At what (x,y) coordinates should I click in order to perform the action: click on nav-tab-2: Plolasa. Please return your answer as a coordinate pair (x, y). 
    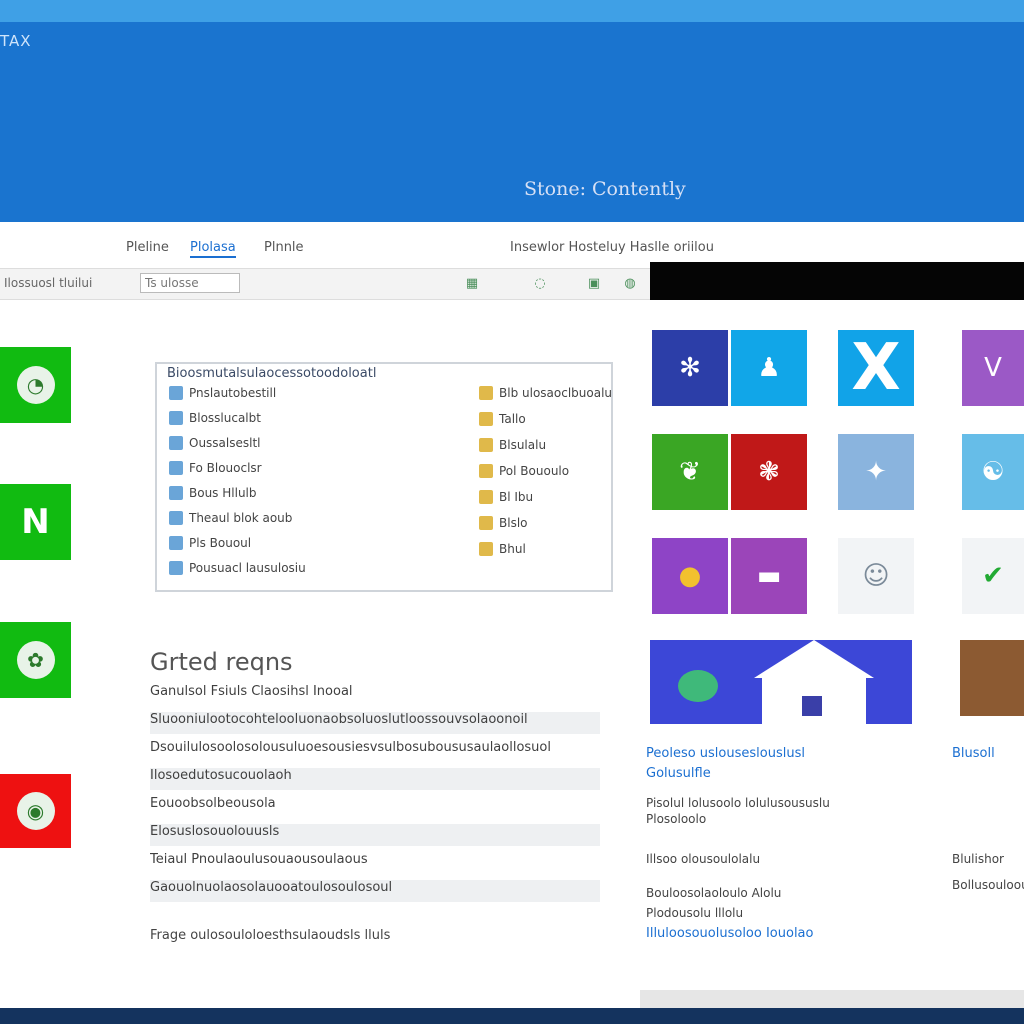
    Looking at the image, I should click on (213, 249).